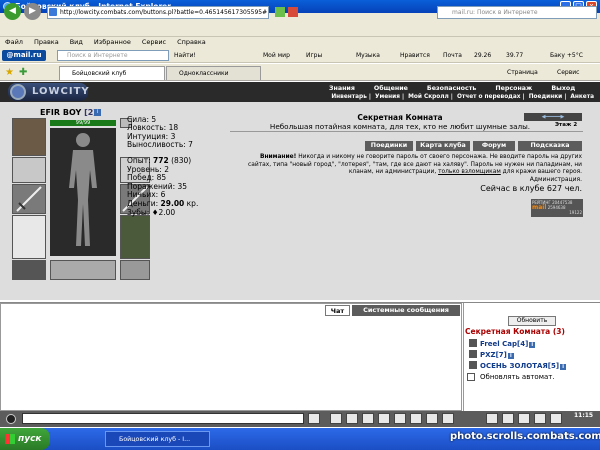  What do you see at coordinates (557, 208) in the screenshot?
I see `mailru-counter: РЕЙТИНГ 20447538 mail 2594638 19122` at bounding box center [557, 208].